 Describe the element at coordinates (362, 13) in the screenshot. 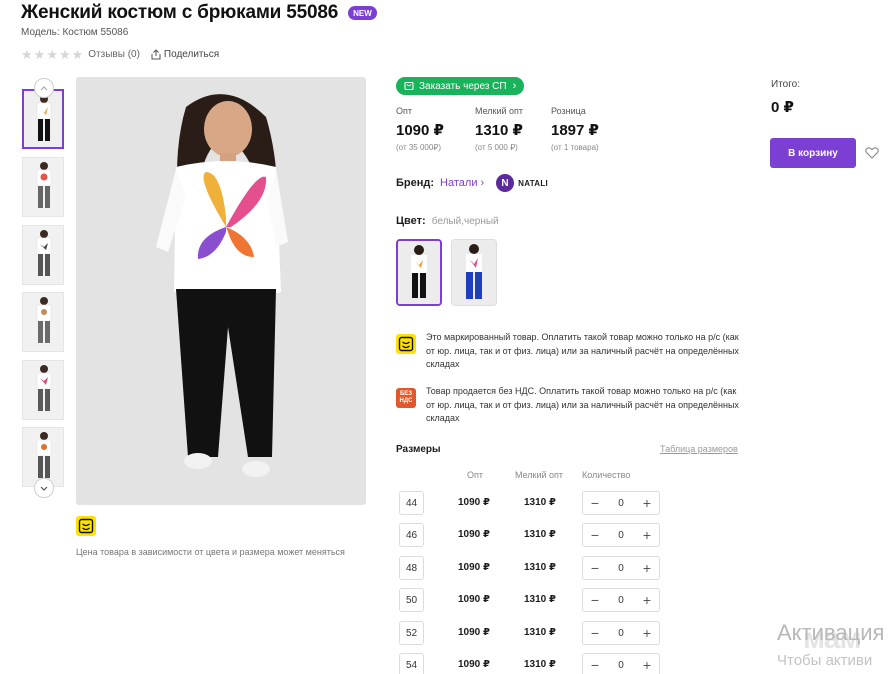

I see `new-badge: NEW` at that location.